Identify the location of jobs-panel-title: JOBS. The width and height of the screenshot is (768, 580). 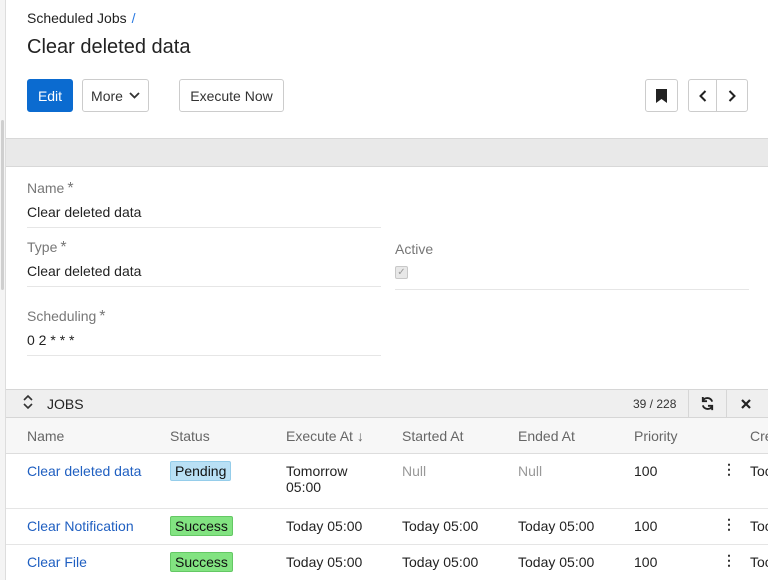
(65, 404).